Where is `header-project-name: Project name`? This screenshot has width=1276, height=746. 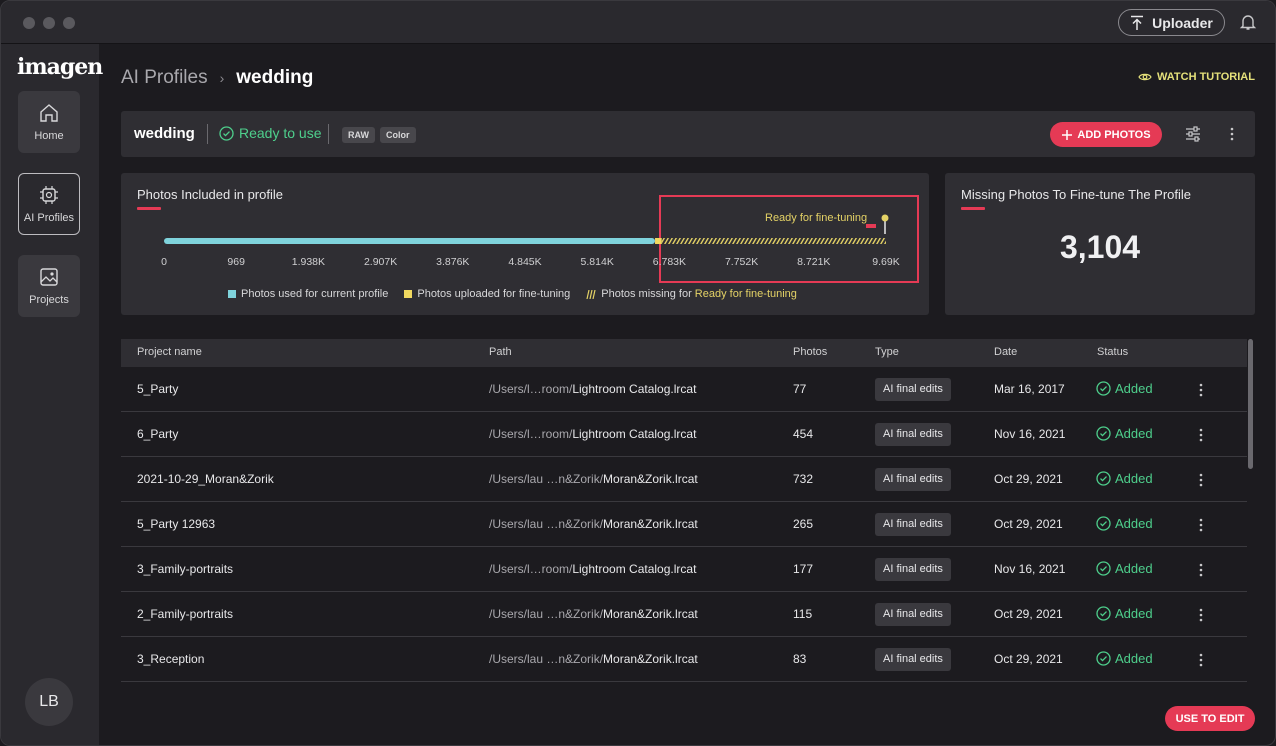
header-project-name: Project name is located at coordinates (169, 352).